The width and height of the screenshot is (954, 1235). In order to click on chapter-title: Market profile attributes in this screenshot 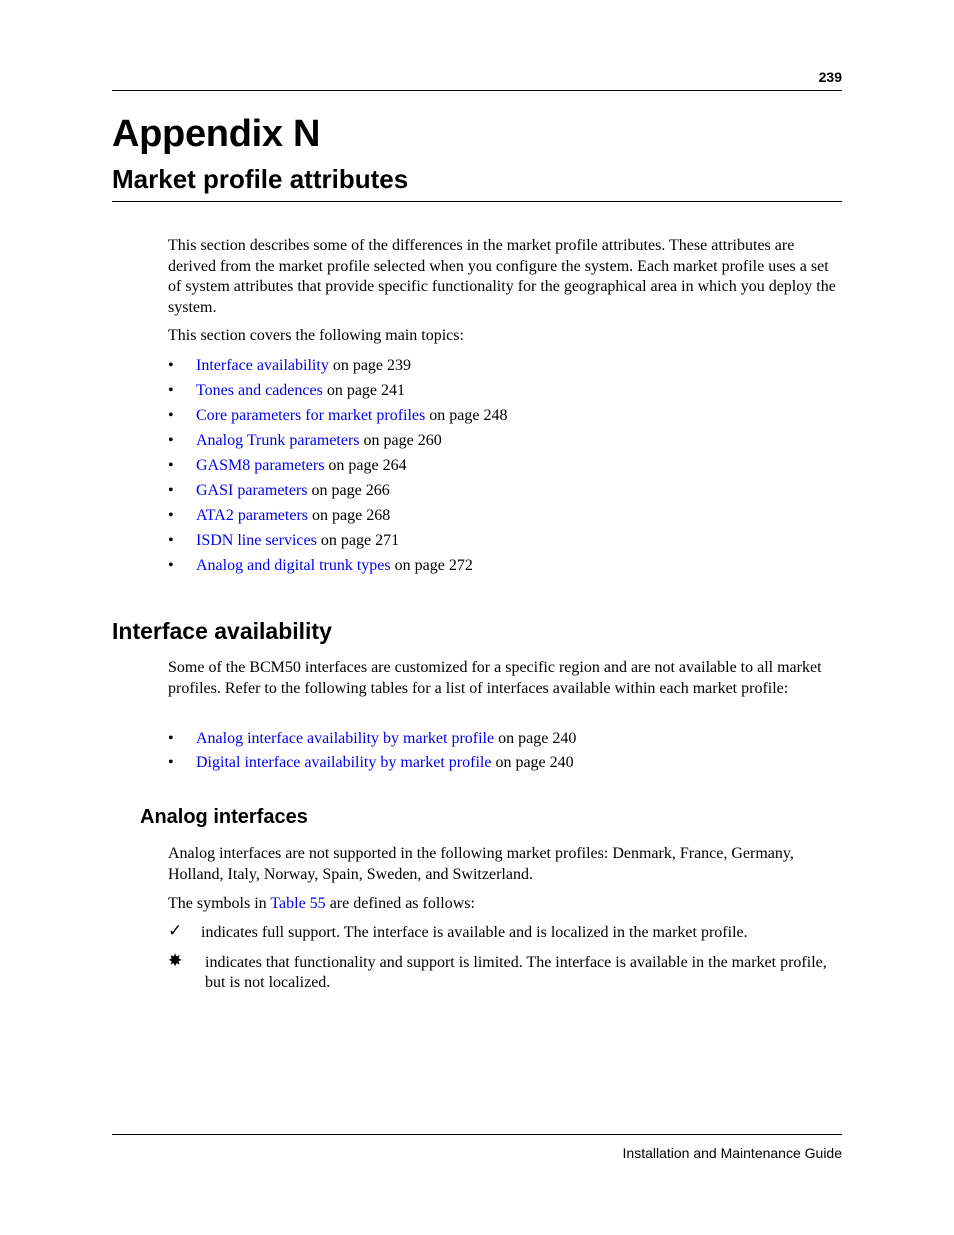, I will do `click(260, 179)`.